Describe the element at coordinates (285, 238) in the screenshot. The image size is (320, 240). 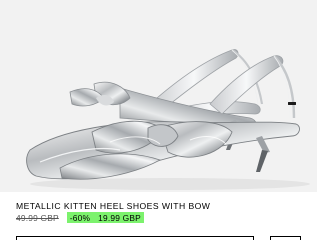
I see `wishlist-button` at that location.